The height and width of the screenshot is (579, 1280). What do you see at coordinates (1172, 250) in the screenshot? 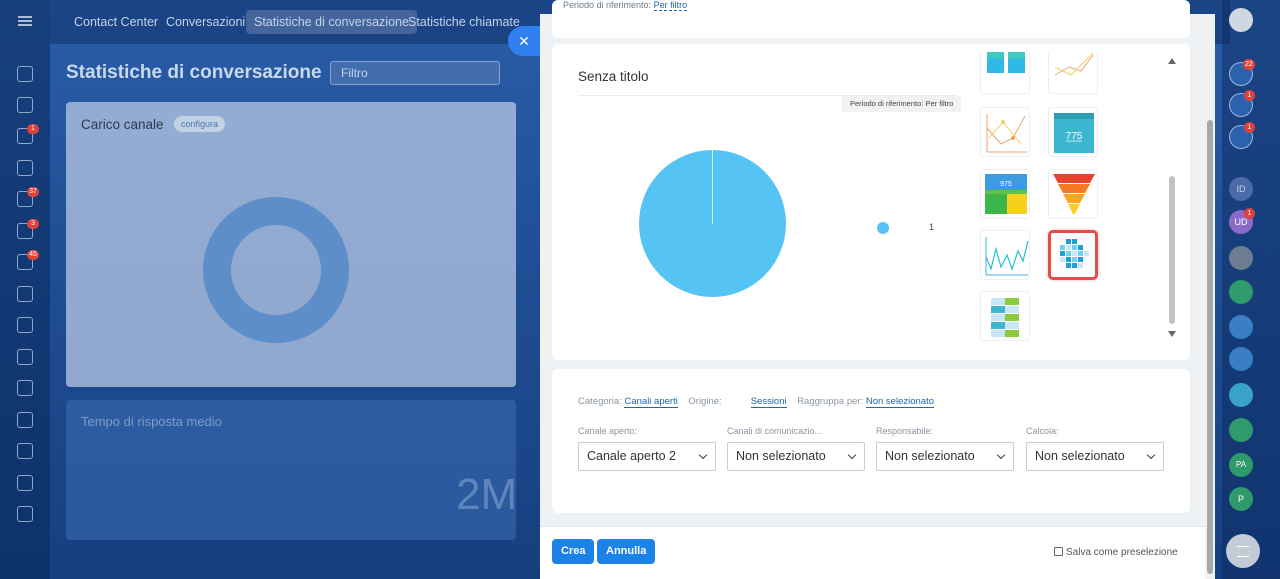
I see `chart-types-scrollbar` at bounding box center [1172, 250].